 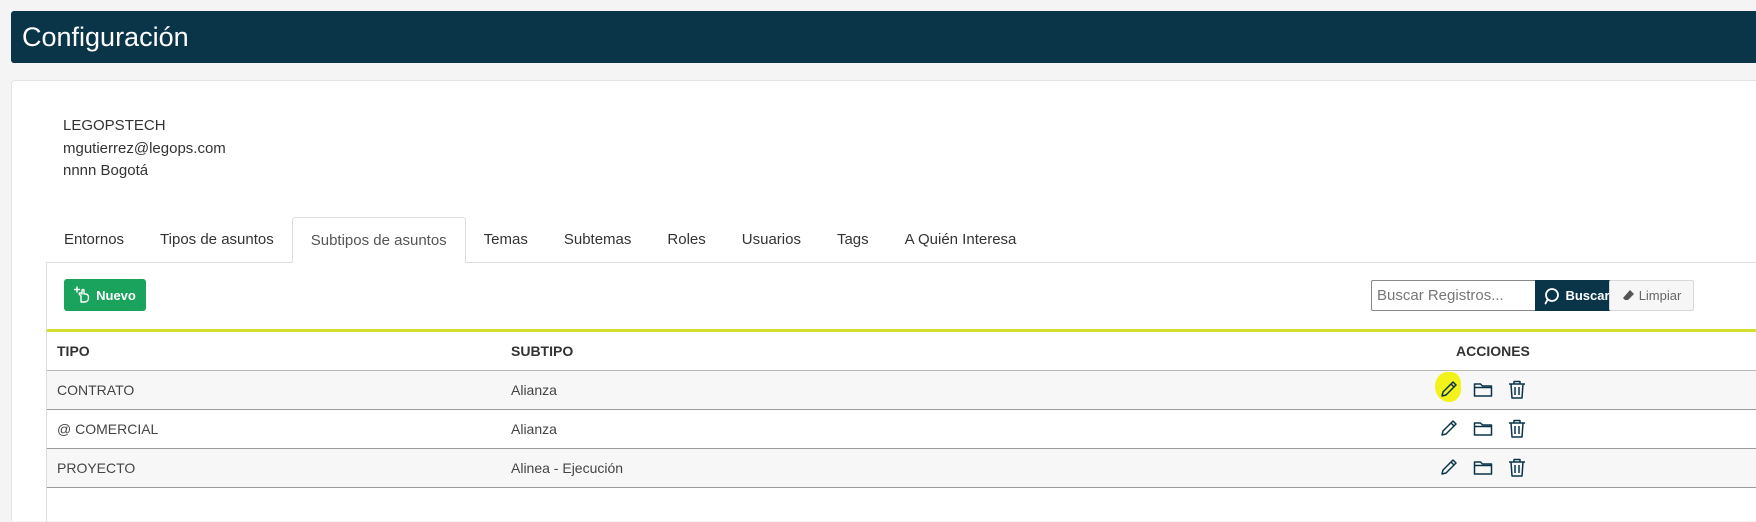 What do you see at coordinates (114, 125) in the screenshot?
I see `company-name: LEGOPSTECH` at bounding box center [114, 125].